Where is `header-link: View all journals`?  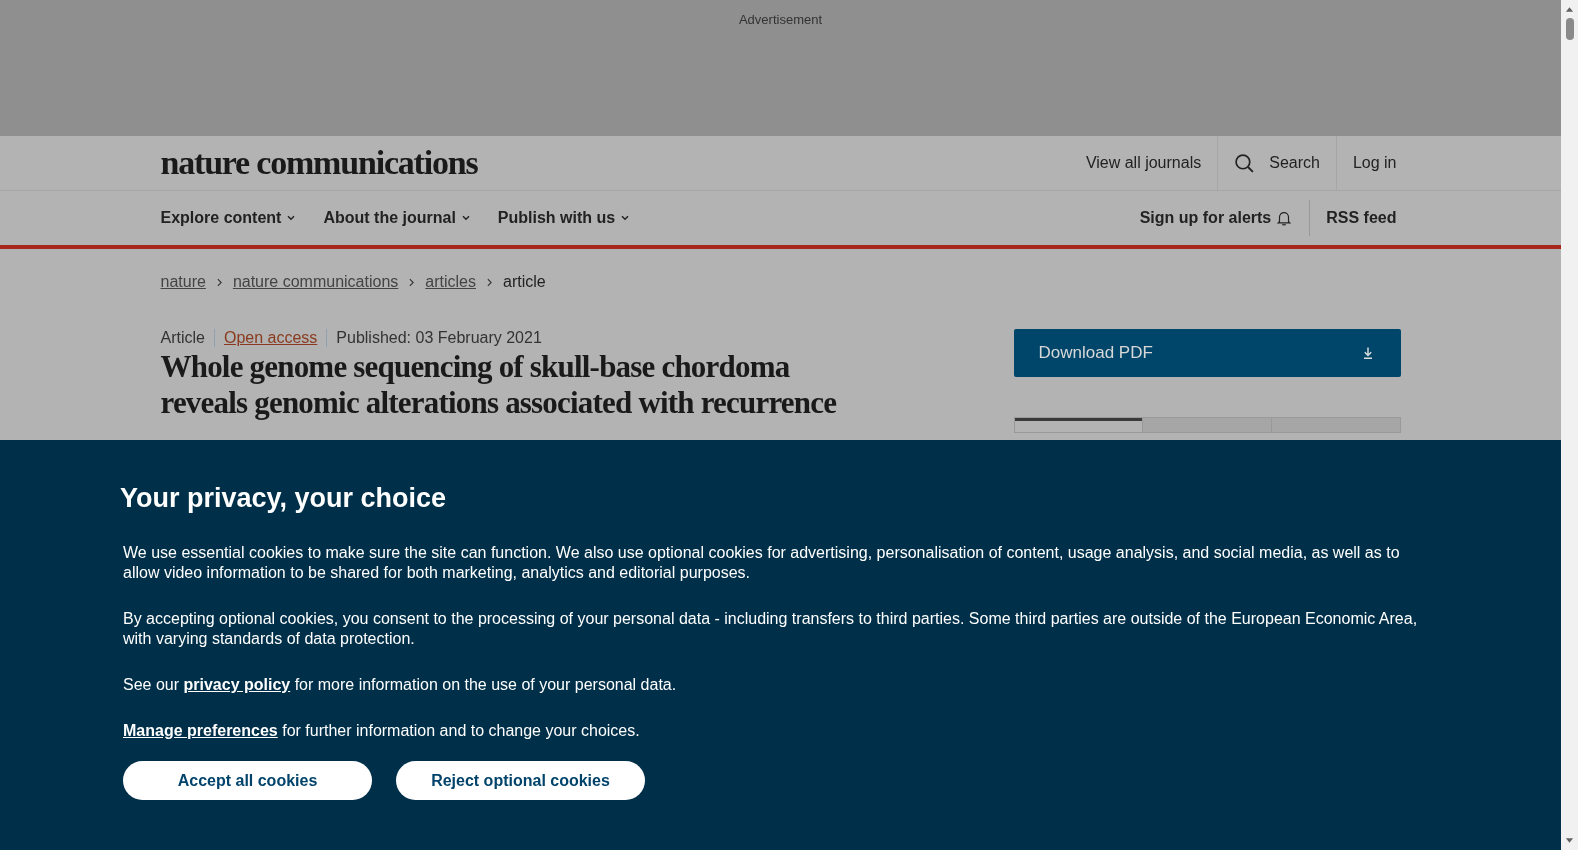 header-link: View all journals is located at coordinates (1143, 163).